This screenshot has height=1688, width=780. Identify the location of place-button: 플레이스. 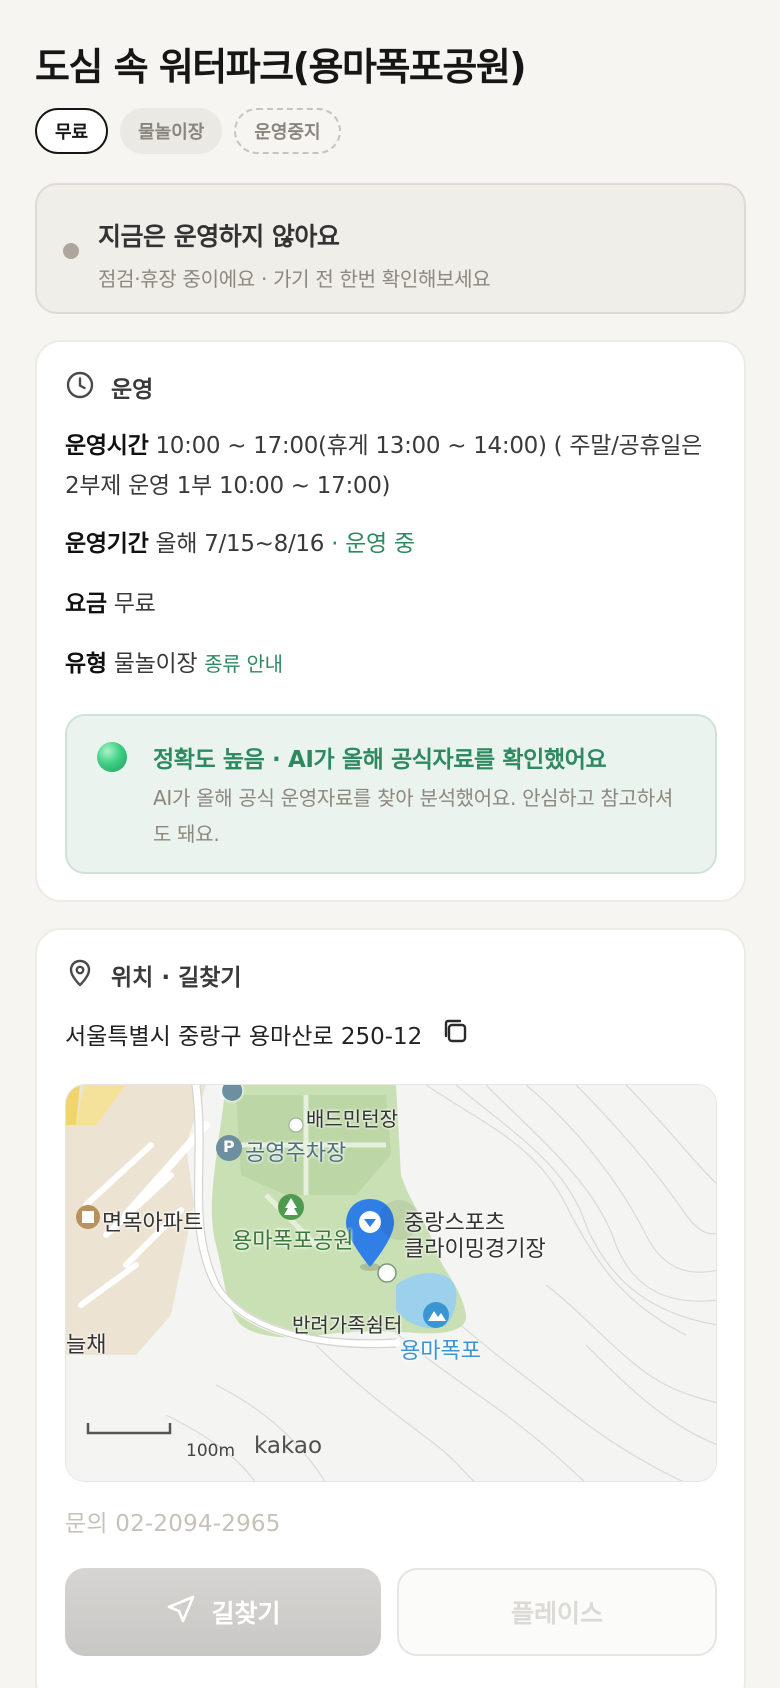
(557, 1612).